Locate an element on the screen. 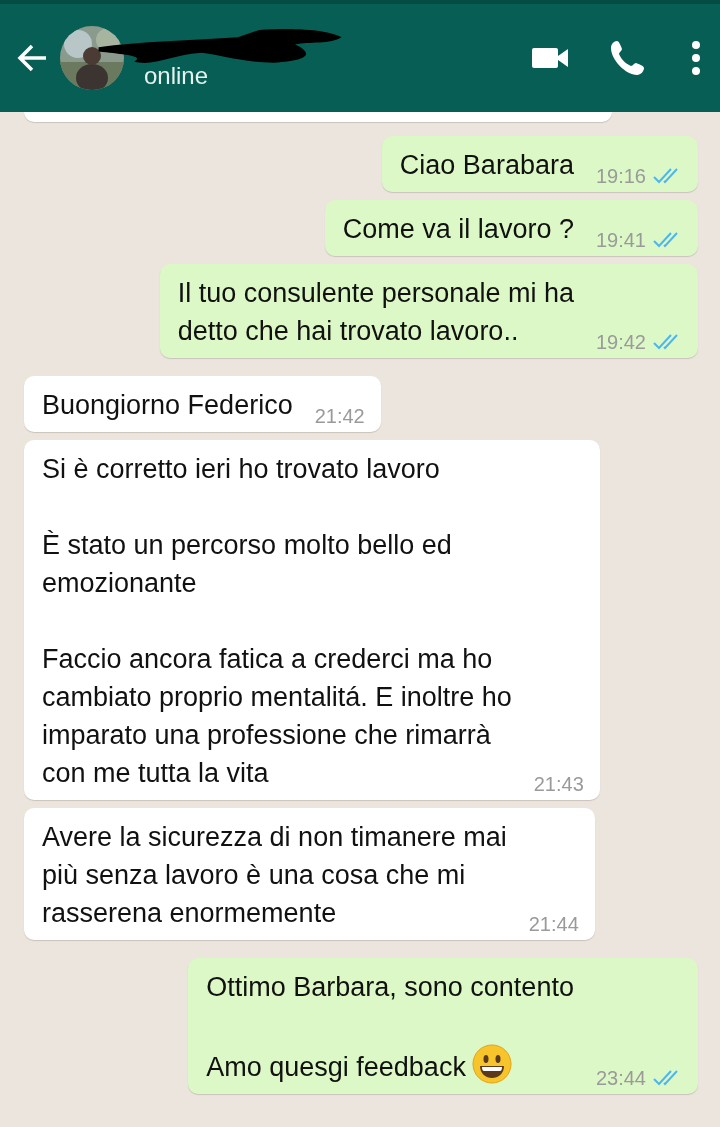 This screenshot has width=720, height=1127. contact-status: online is located at coordinates (177, 76).